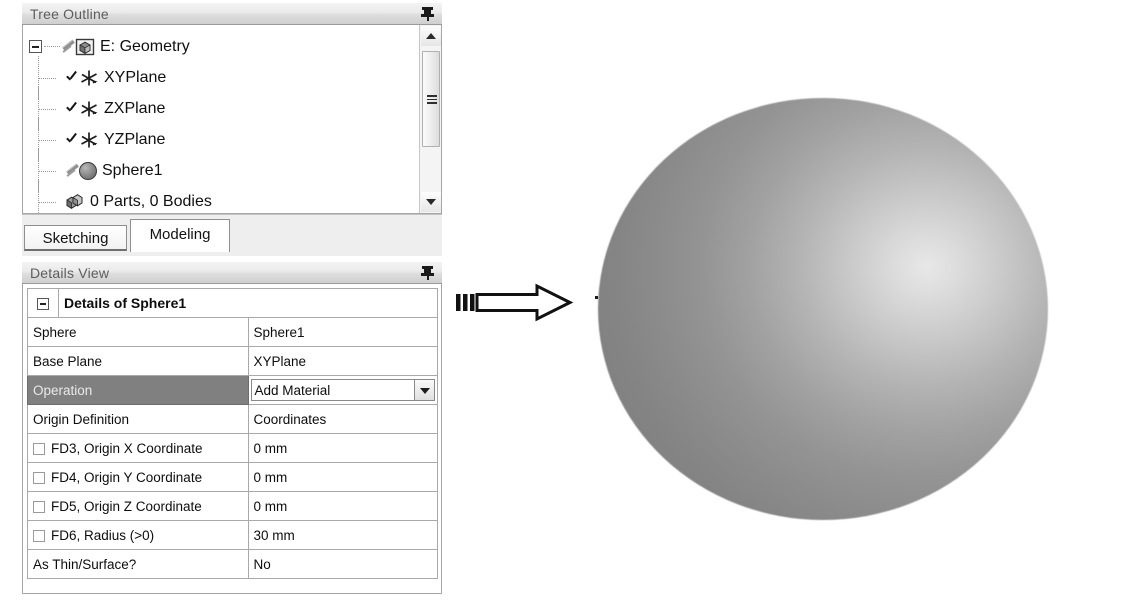 Image resolution: width=1122 pixels, height=600 pixels. Describe the element at coordinates (342, 419) in the screenshot. I see `row-value: Coordinates` at that location.